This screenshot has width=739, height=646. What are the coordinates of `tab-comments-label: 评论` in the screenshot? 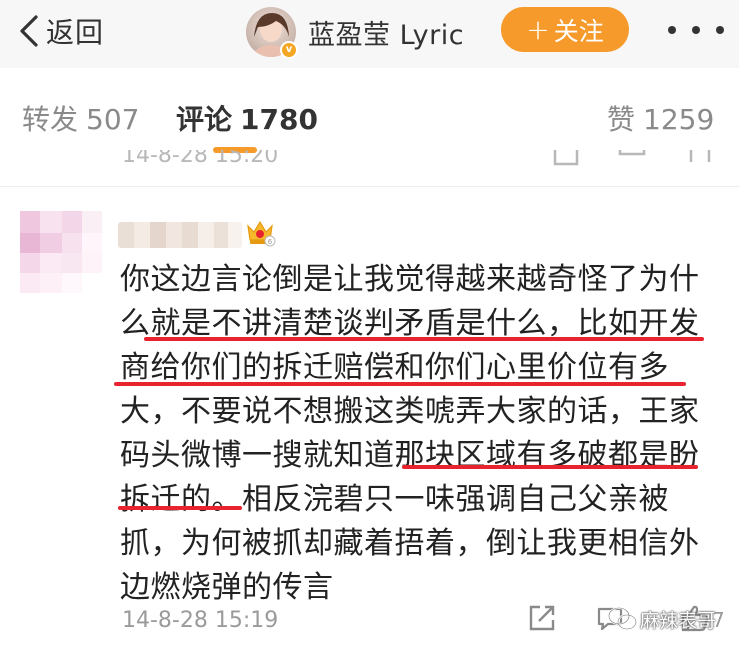 It's located at (204, 119).